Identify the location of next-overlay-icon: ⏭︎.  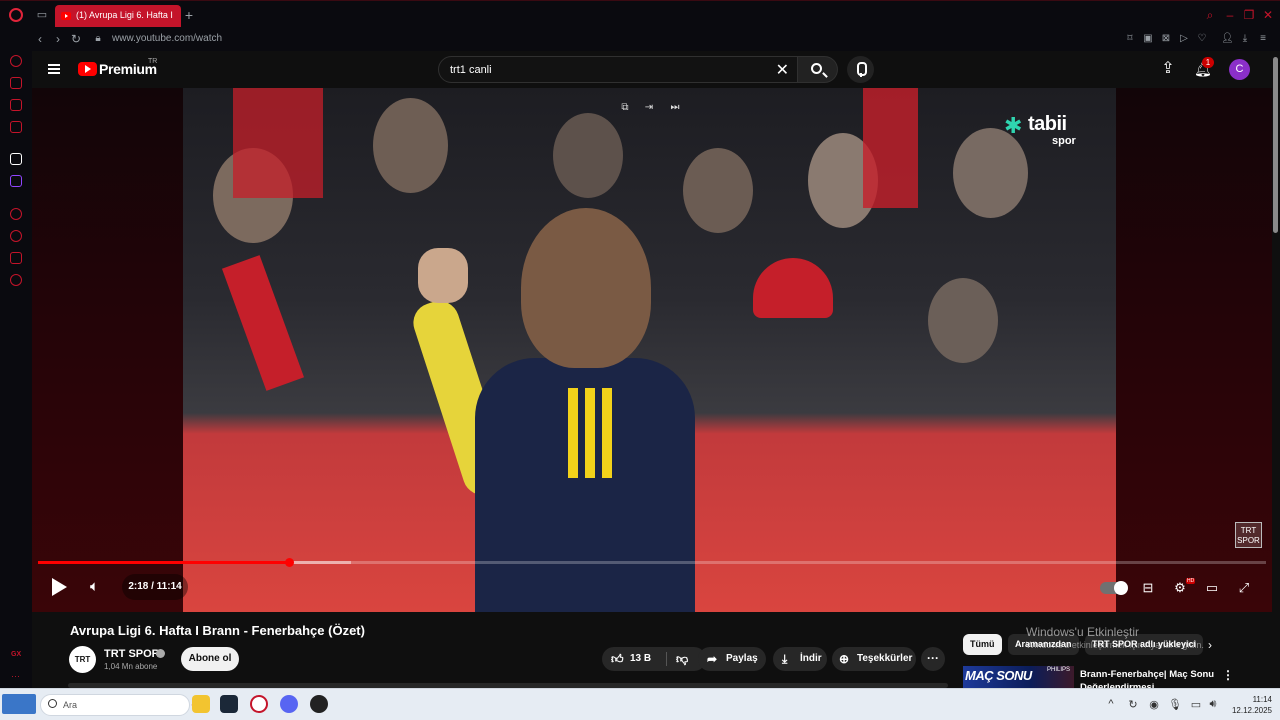
(675, 108).